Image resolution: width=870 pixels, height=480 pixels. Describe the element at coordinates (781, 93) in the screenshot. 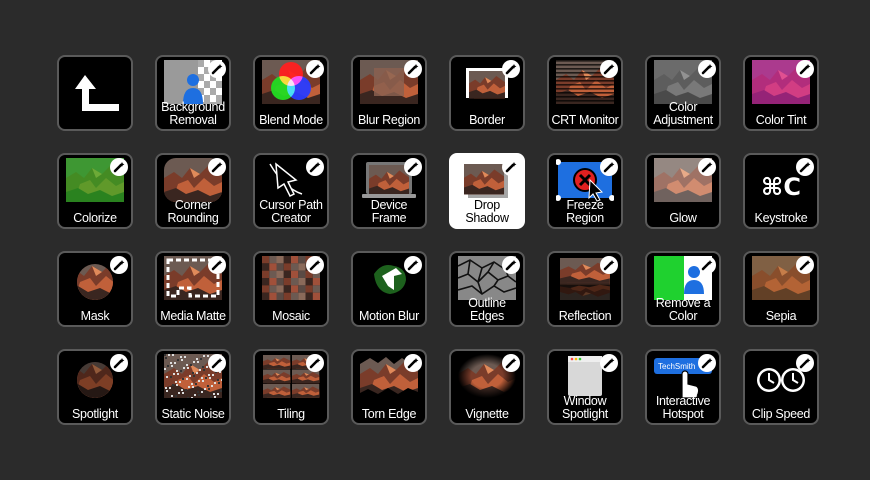

I see `effect-tile-color-tint: Color Tint` at that location.